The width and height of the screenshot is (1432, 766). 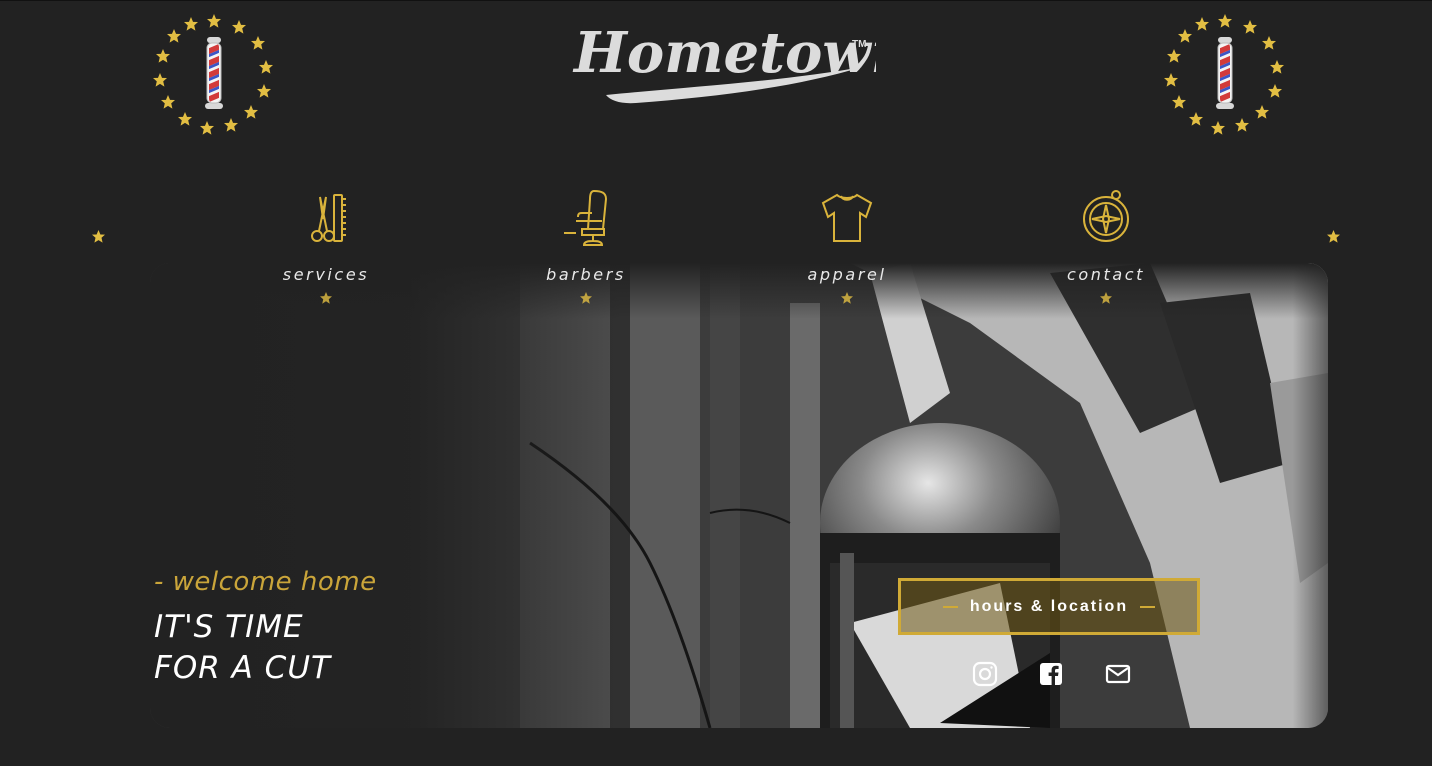 I want to click on nav-label: contact, so click(x=1106, y=274).